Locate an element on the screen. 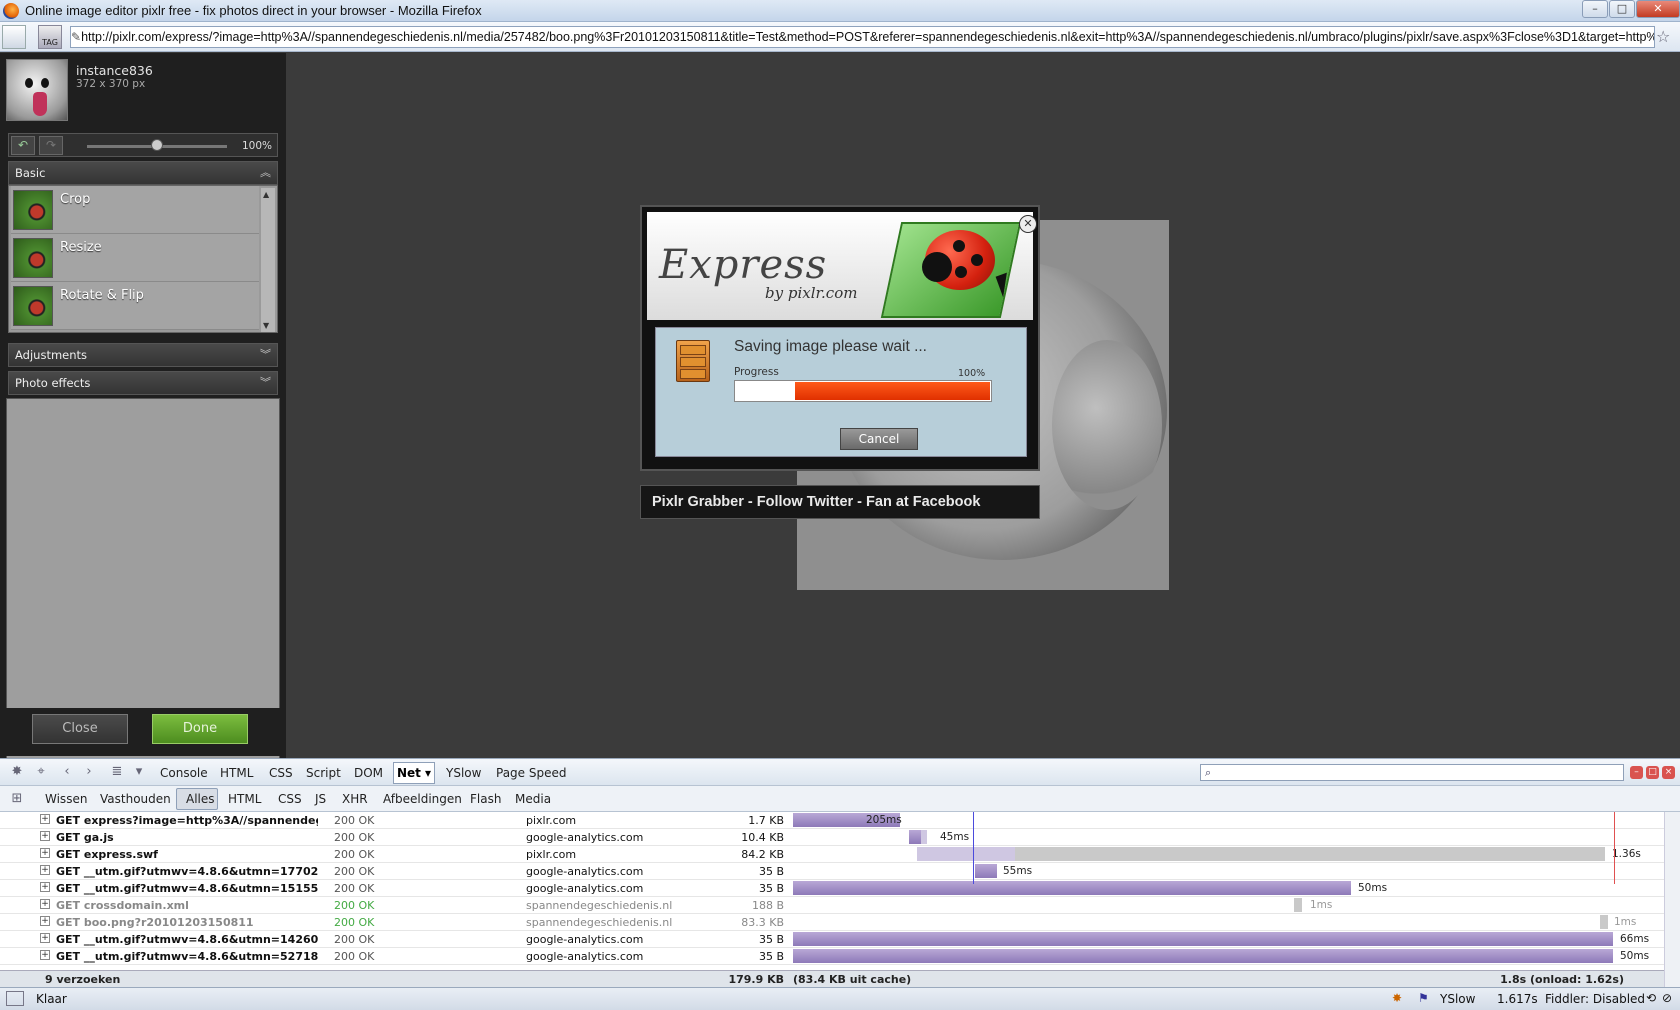 The height and width of the screenshot is (1010, 1680). inspect-icon: ⌖ is located at coordinates (41, 772).